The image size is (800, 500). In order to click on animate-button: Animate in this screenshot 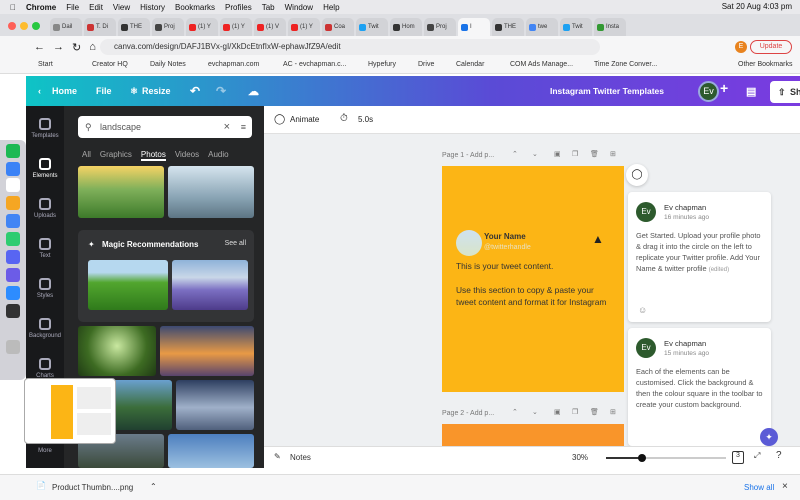, I will do `click(304, 119)`.